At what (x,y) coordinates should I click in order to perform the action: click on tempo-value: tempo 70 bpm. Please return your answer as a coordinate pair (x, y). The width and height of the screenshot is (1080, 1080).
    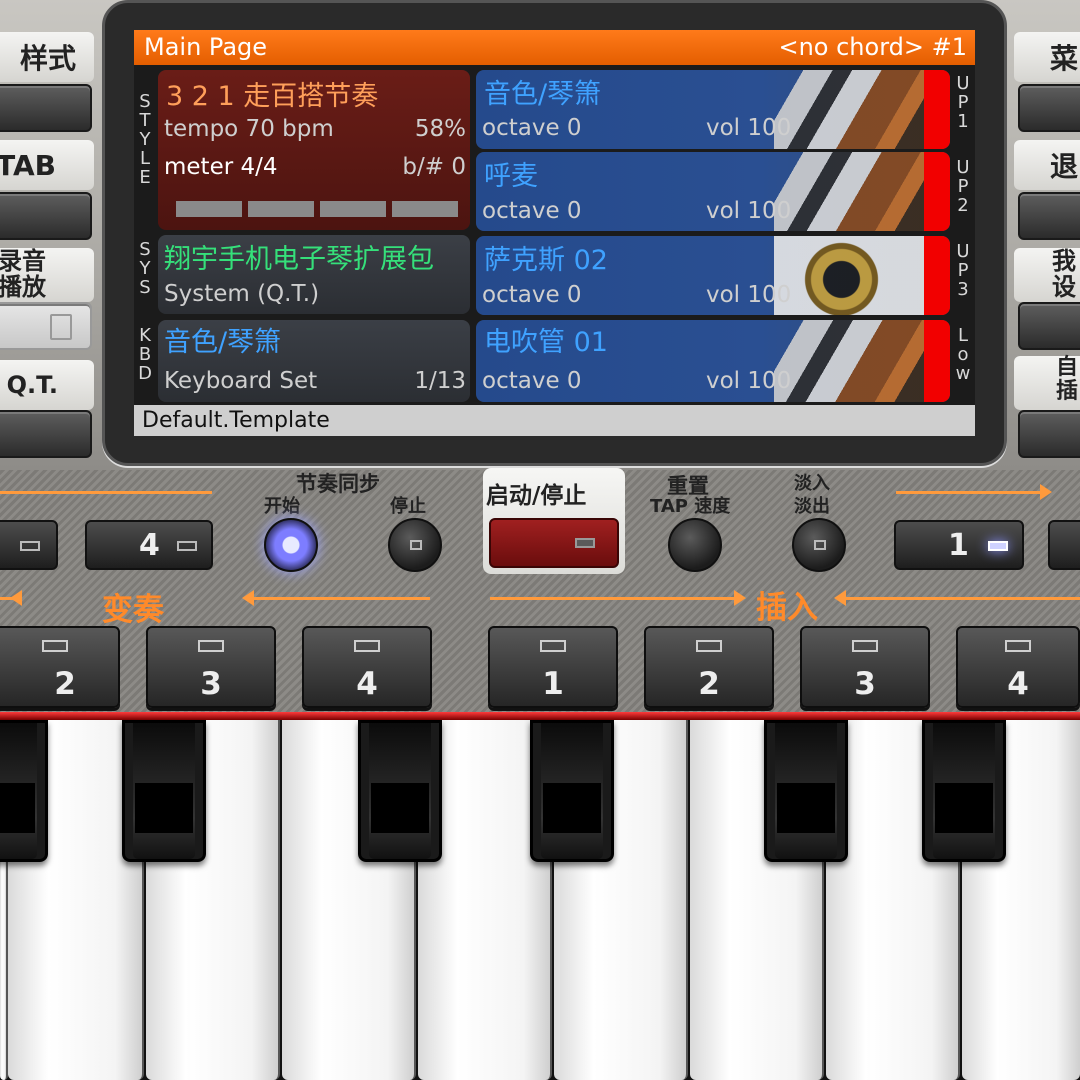
    Looking at the image, I should click on (249, 129).